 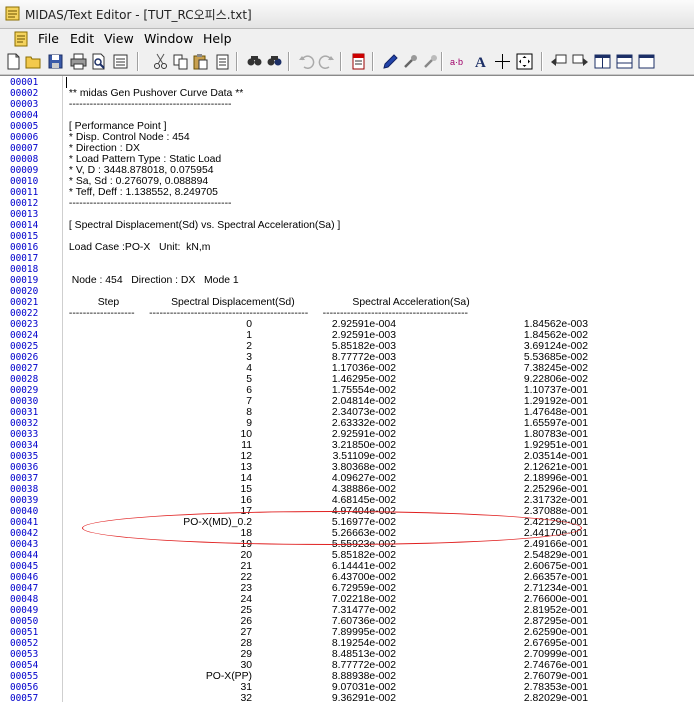 I want to click on menu-help: Help, so click(x=217, y=38).